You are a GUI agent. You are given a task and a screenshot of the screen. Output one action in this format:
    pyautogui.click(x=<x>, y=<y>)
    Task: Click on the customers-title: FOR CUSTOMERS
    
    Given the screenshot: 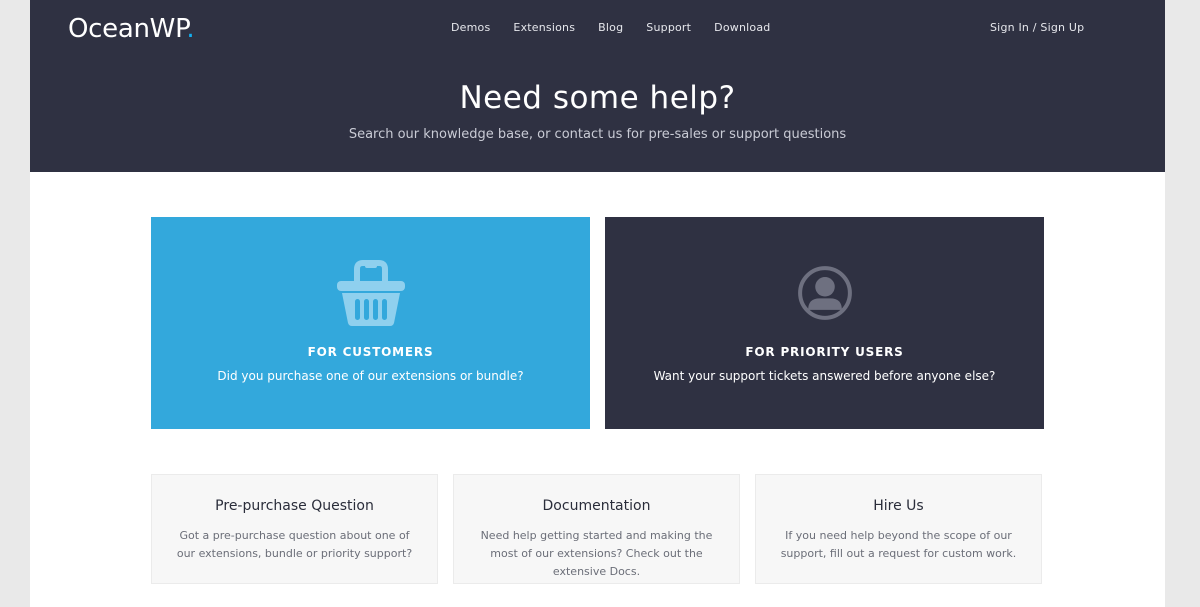 What is the action you would take?
    pyautogui.click(x=370, y=352)
    